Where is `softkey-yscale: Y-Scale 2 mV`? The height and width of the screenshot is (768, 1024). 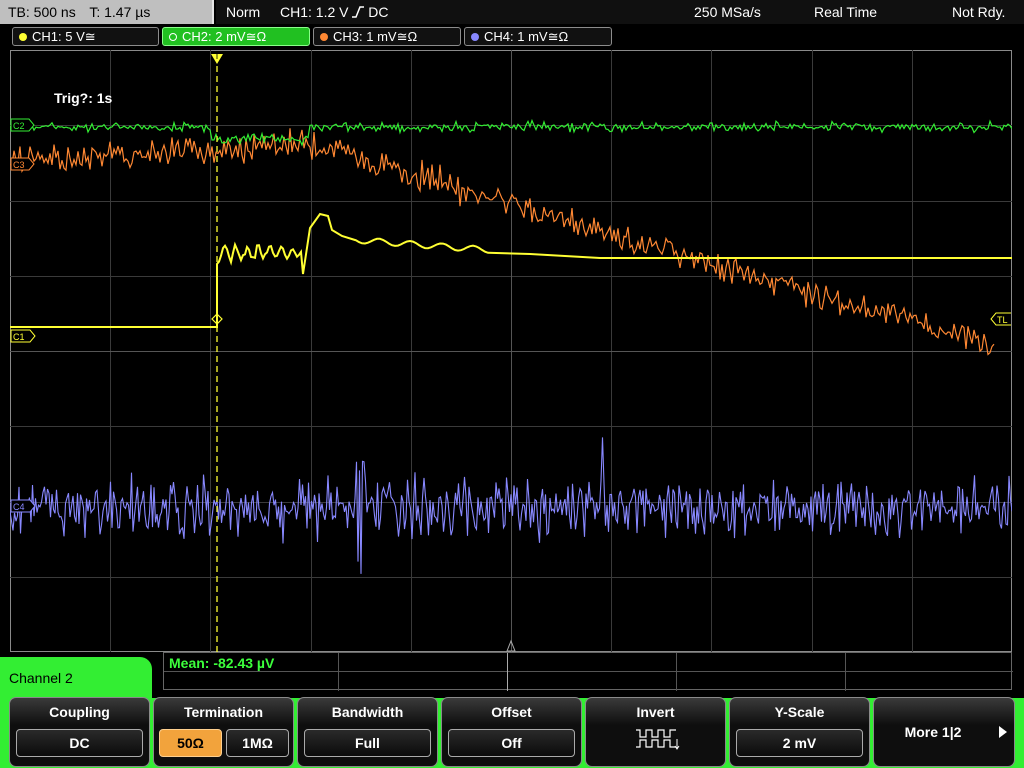 softkey-yscale: Y-Scale 2 mV is located at coordinates (799, 732).